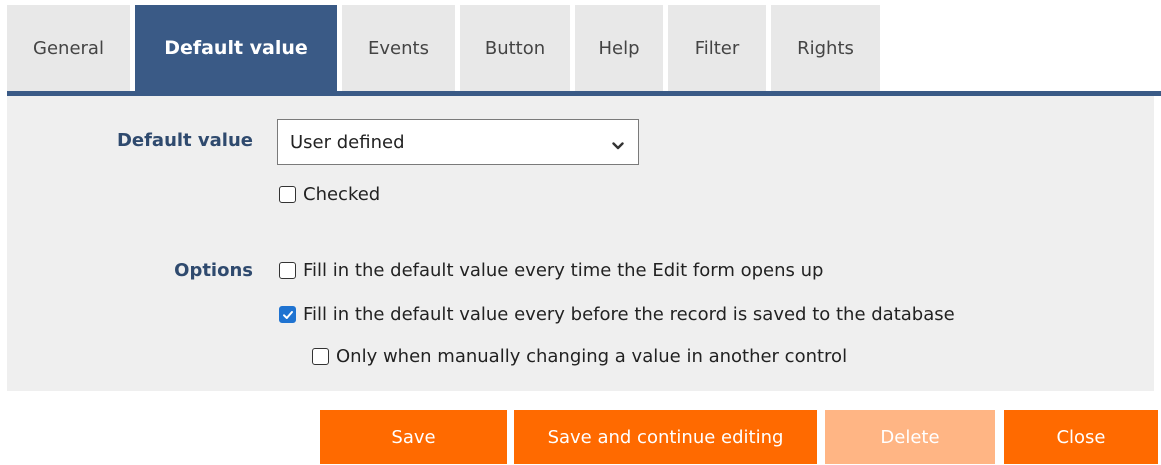 This screenshot has width=1161, height=465. I want to click on checkmark-icon, so click(287, 314).